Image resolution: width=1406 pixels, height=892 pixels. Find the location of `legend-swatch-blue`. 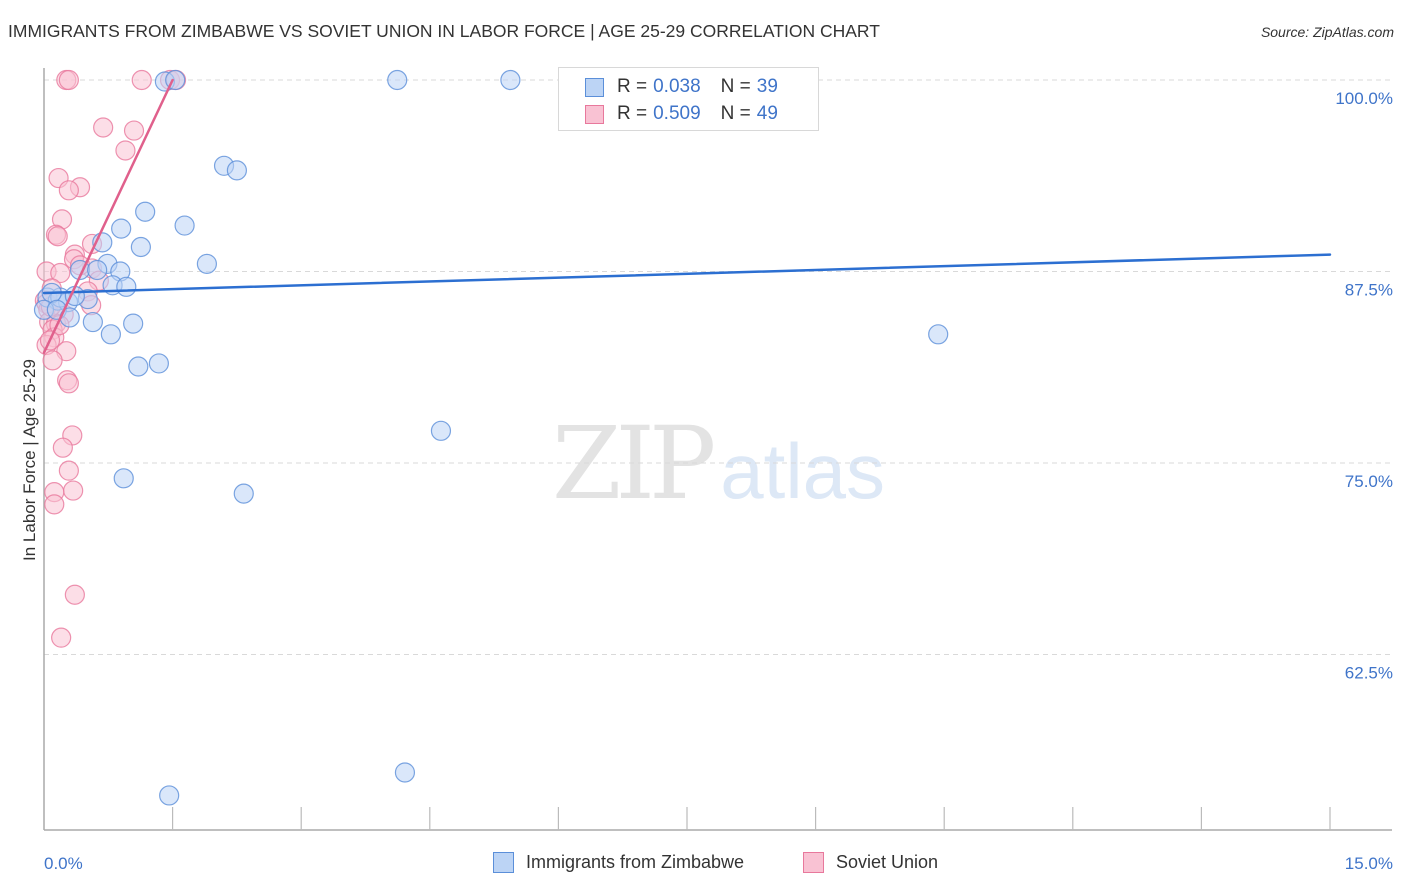

legend-swatch-blue is located at coordinates (594, 87).